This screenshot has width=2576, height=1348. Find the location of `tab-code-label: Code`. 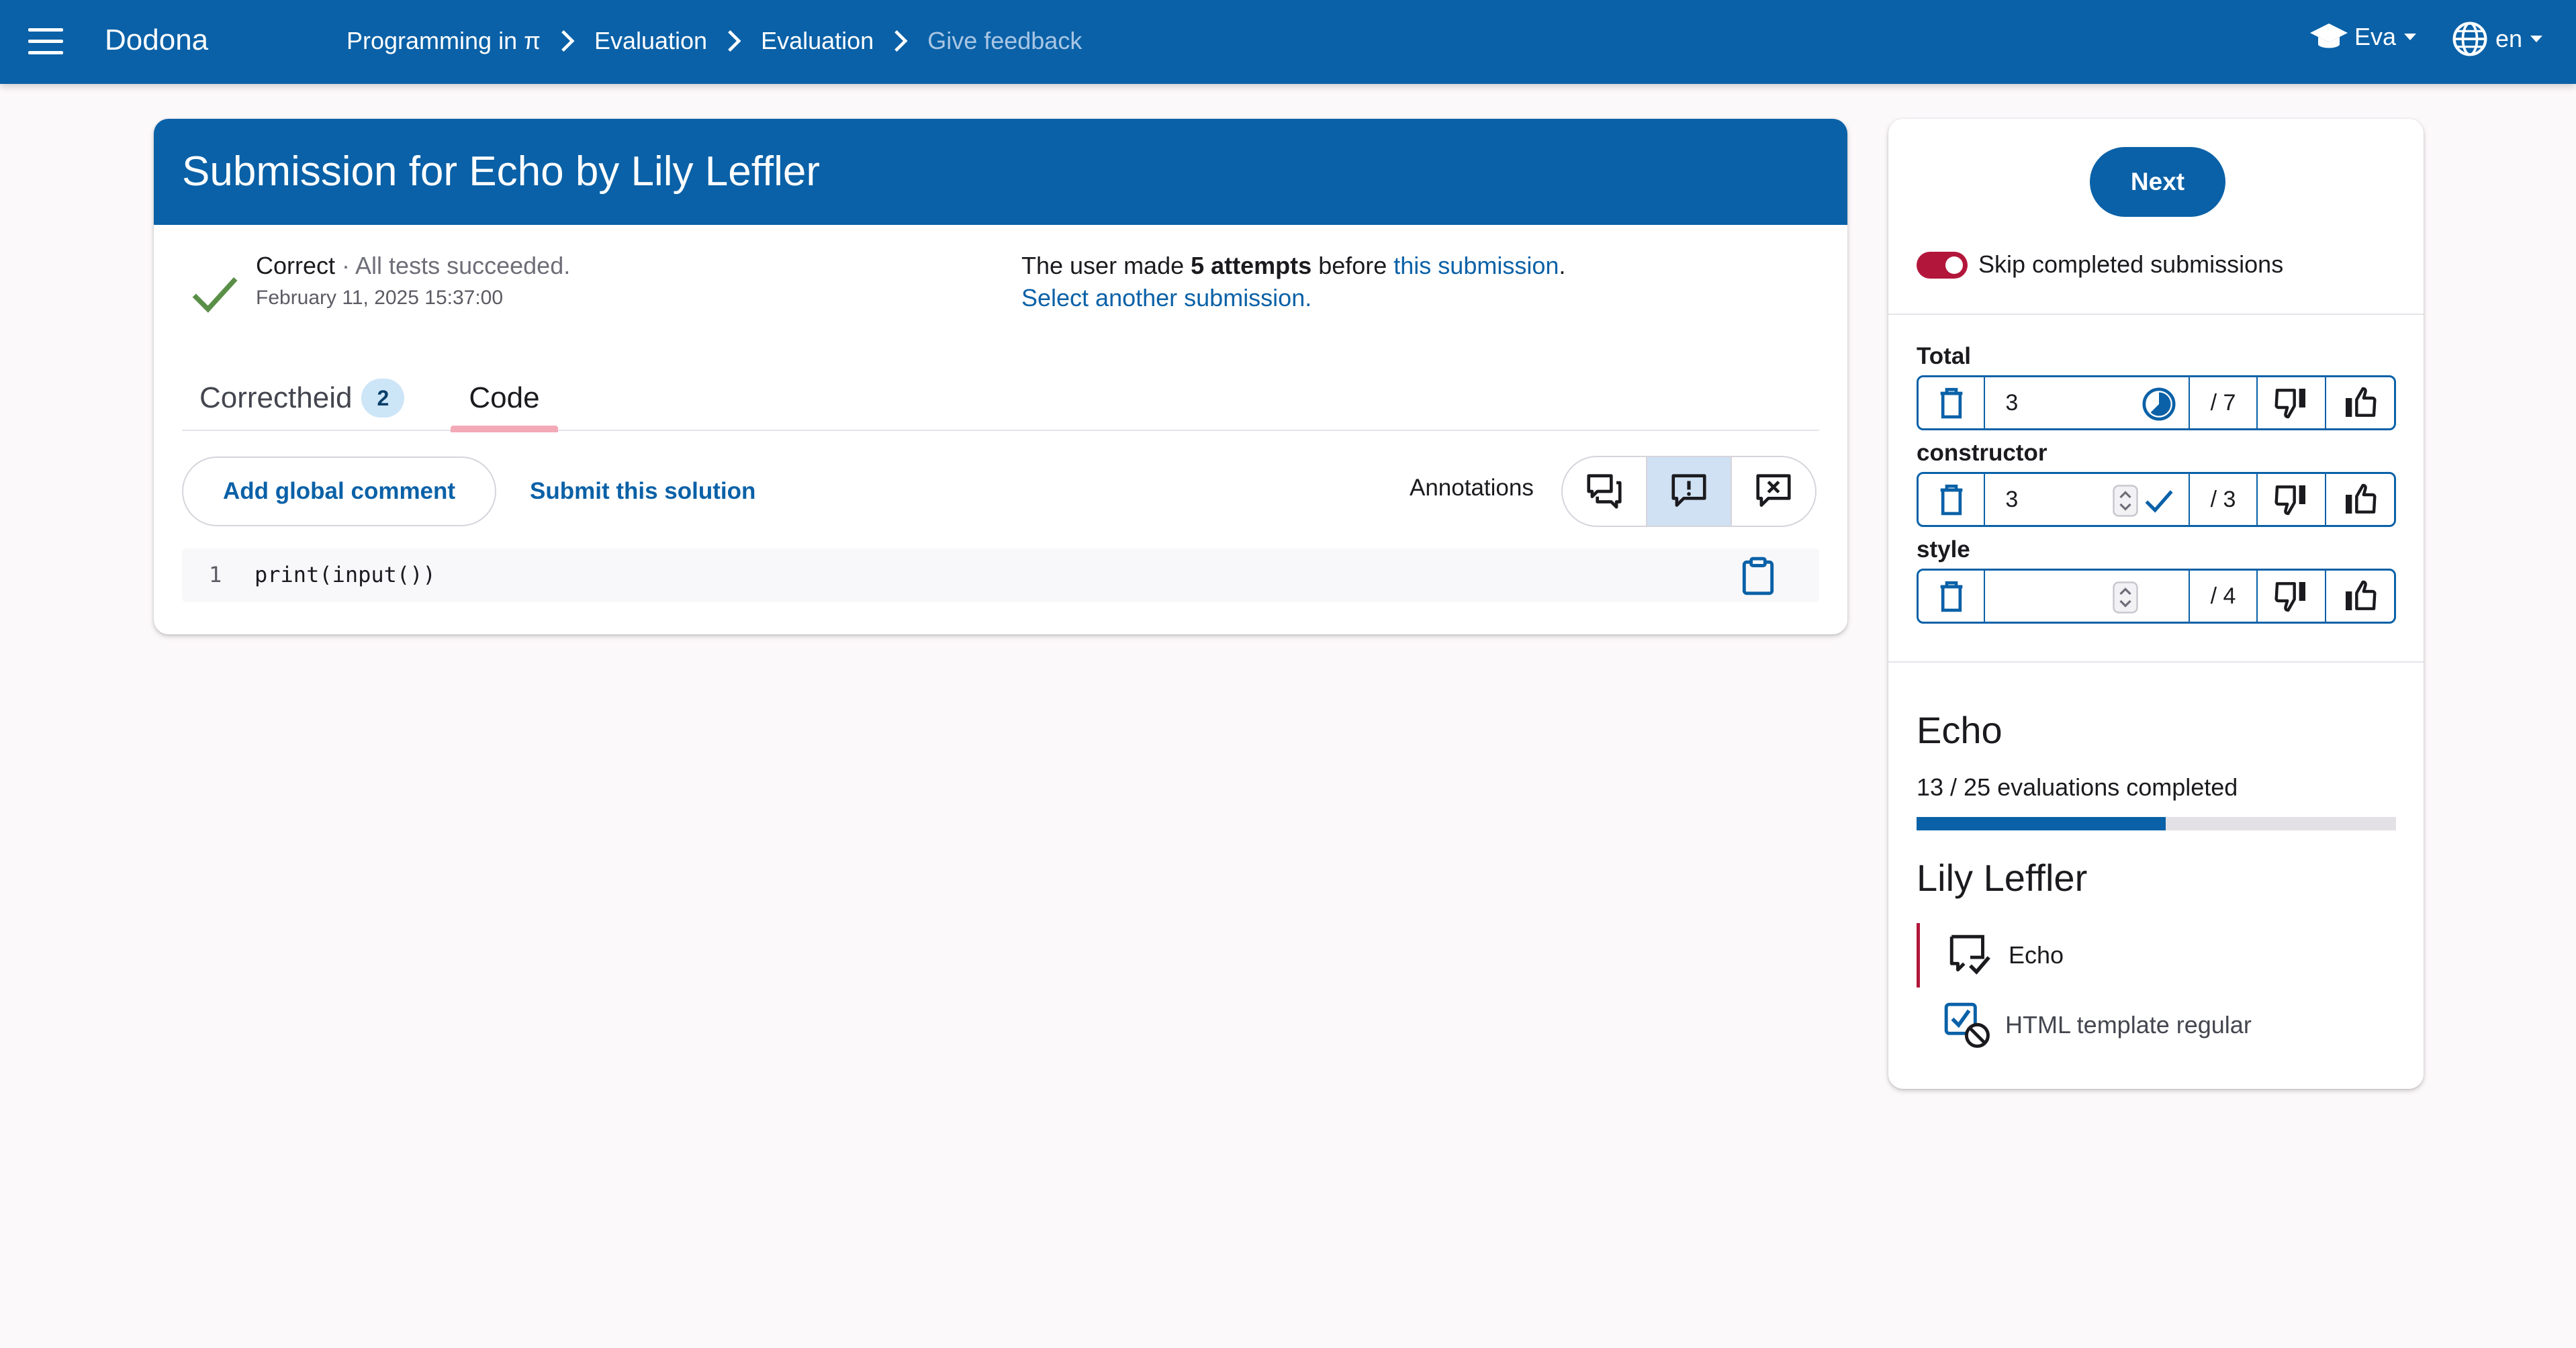

tab-code-label: Code is located at coordinates (504, 397).